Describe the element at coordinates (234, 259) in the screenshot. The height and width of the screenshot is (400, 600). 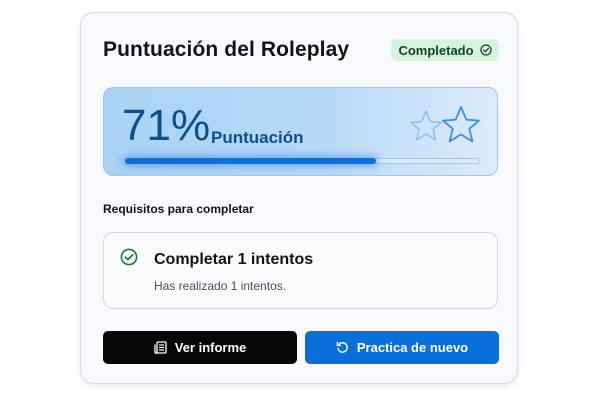
I see `requirement-title: Completar 1 intentos` at that location.